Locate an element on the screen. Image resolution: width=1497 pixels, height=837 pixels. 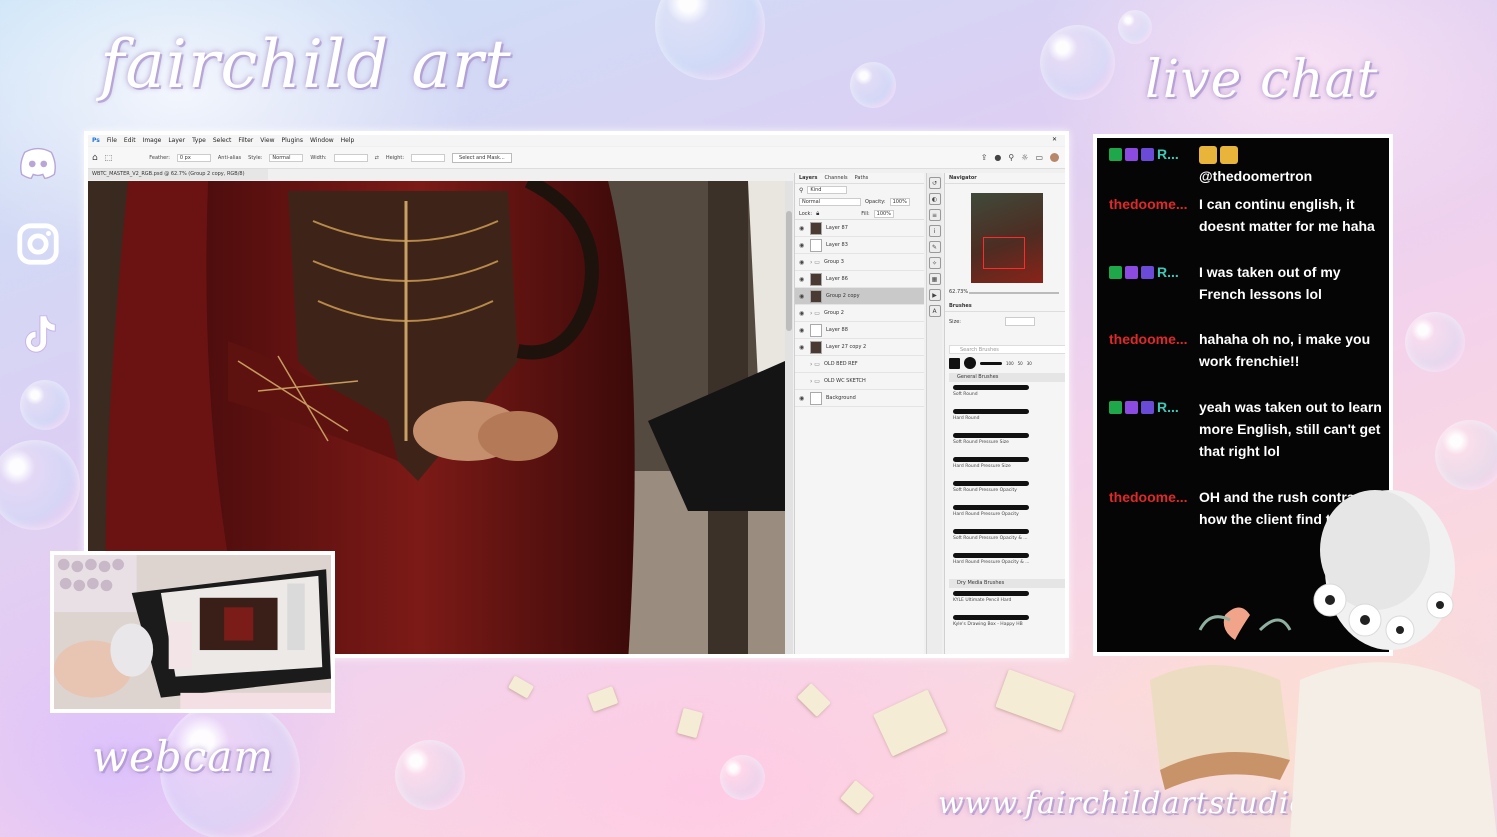
navigator-zoom-value: 62.73% is located at coordinates (958, 292).